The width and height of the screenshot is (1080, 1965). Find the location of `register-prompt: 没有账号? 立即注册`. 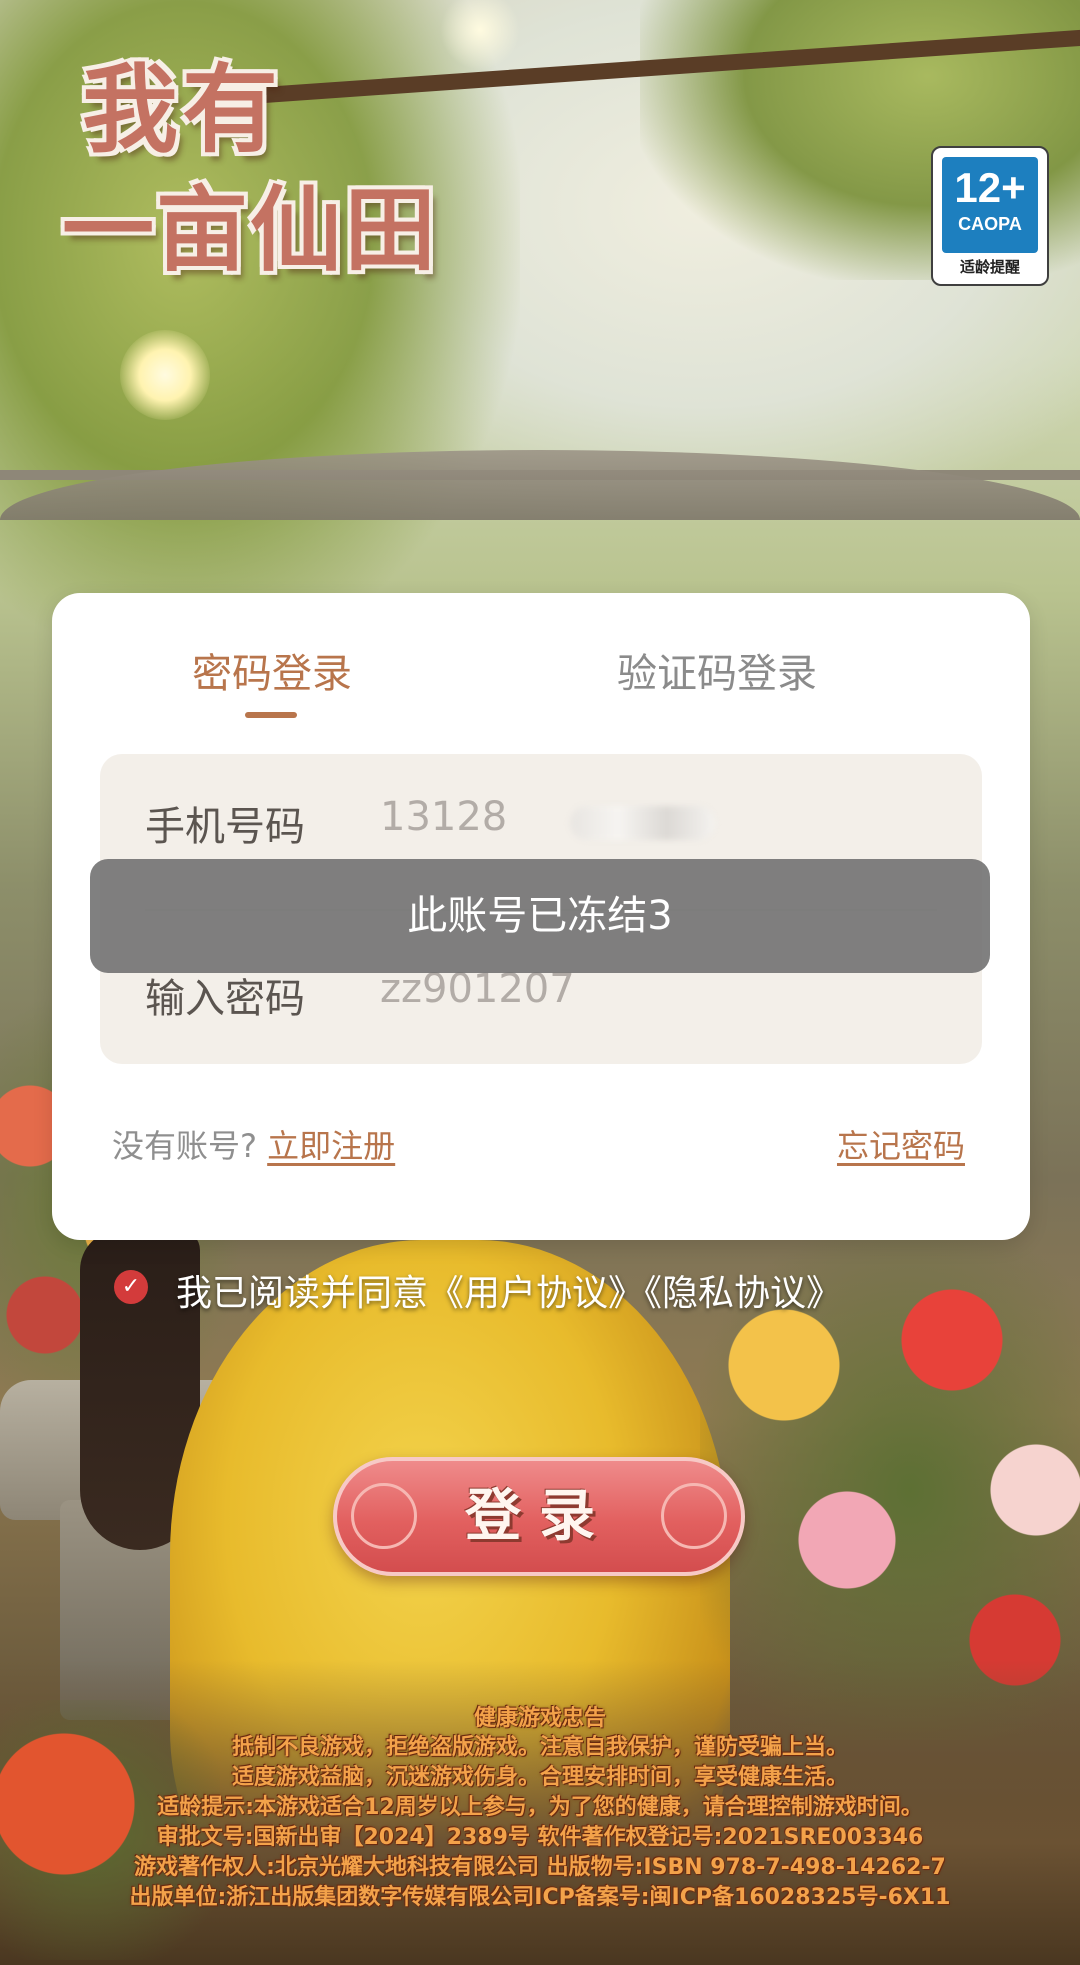

register-prompt: 没有账号? 立即注册 is located at coordinates (253, 1144).